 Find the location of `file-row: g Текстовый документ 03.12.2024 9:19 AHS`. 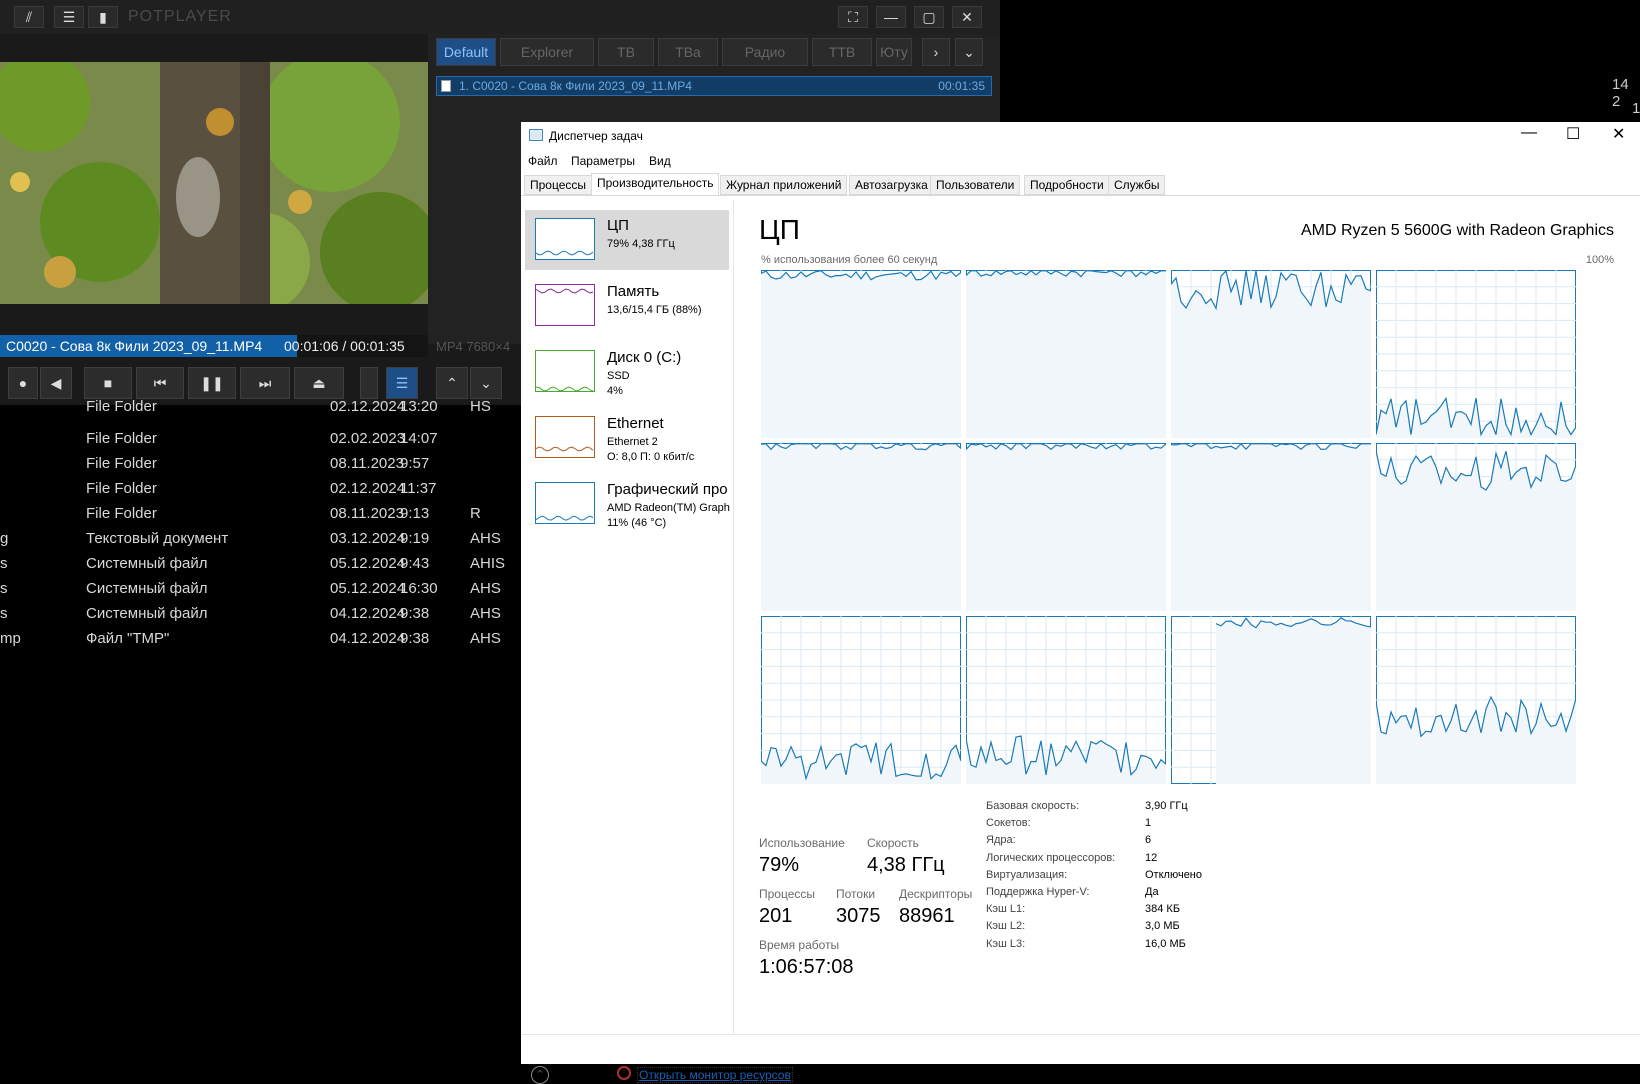

file-row: g Текстовый документ 03.12.2024 9:19 AHS is located at coordinates (260, 542).